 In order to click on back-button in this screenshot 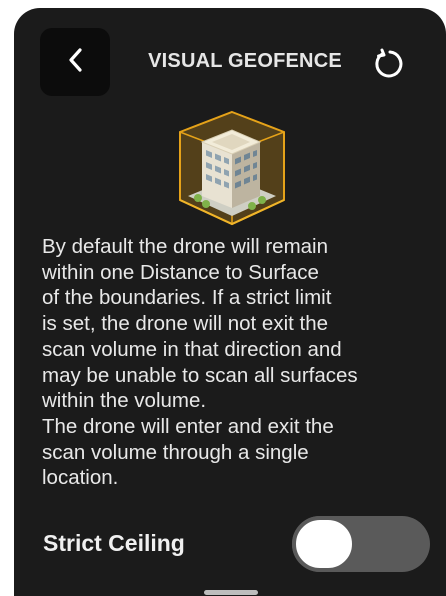, I will do `click(75, 62)`.